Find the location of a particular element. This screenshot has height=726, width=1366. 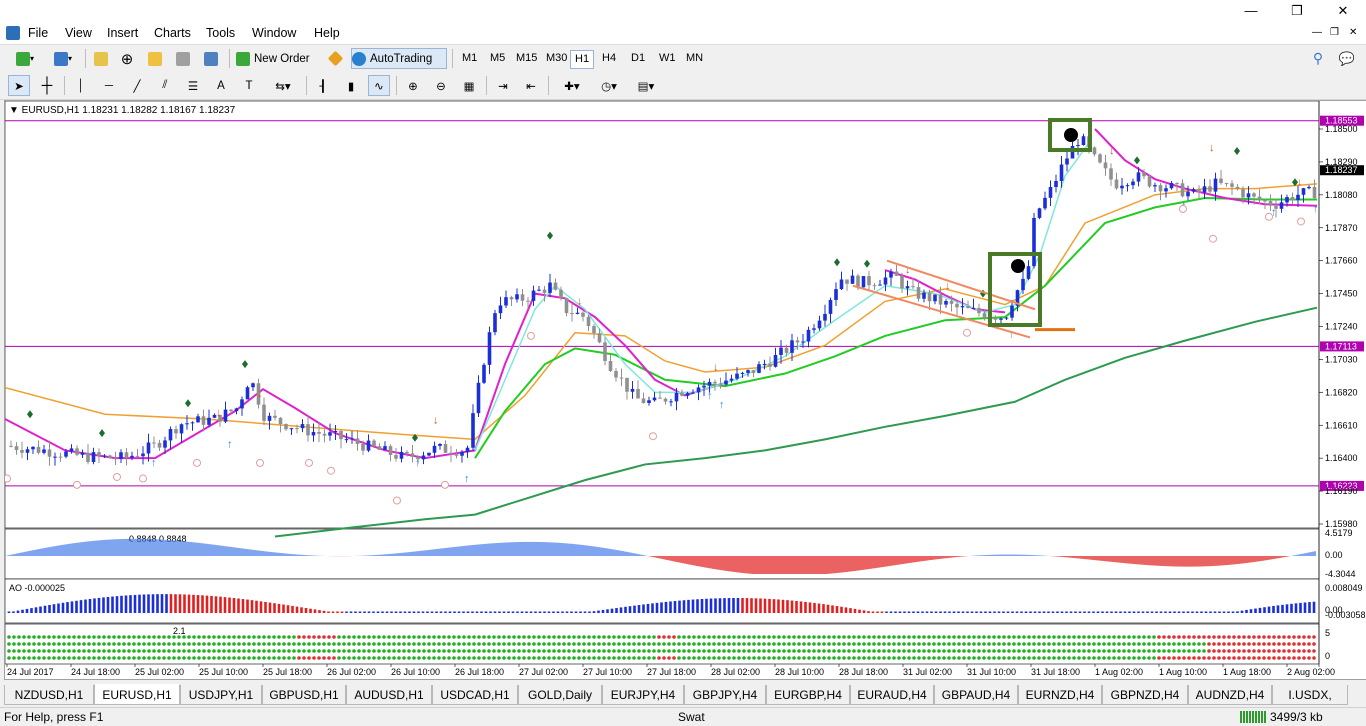

templates-button: ▤▾ is located at coordinates (646, 85).